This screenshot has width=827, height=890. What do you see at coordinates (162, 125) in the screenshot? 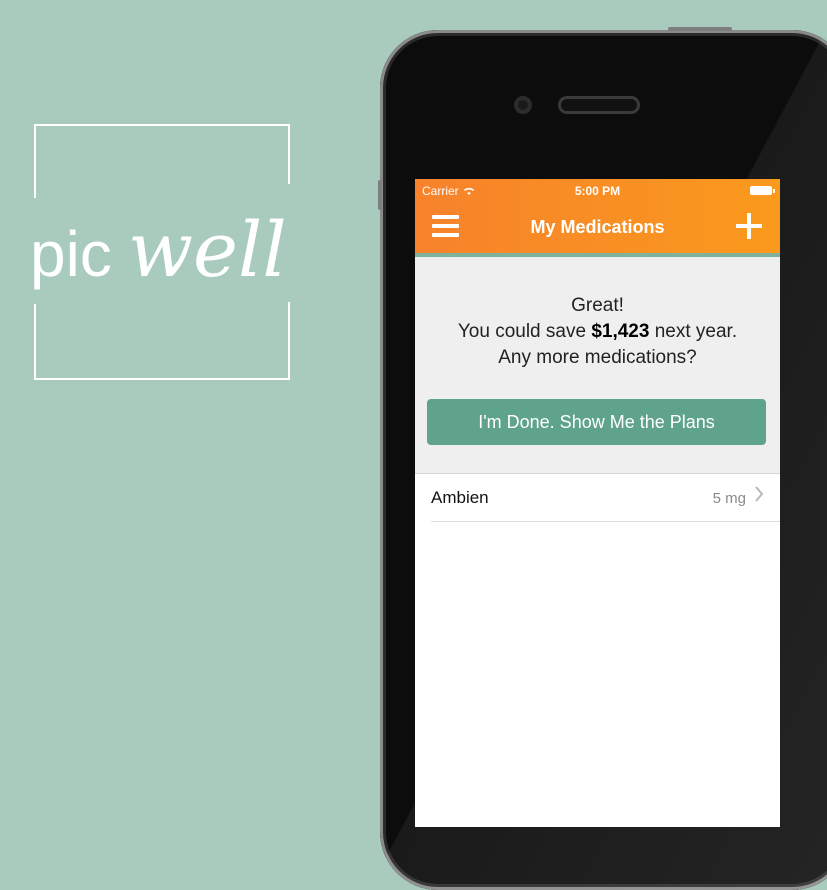
I see `logo-frame-top-line` at bounding box center [162, 125].